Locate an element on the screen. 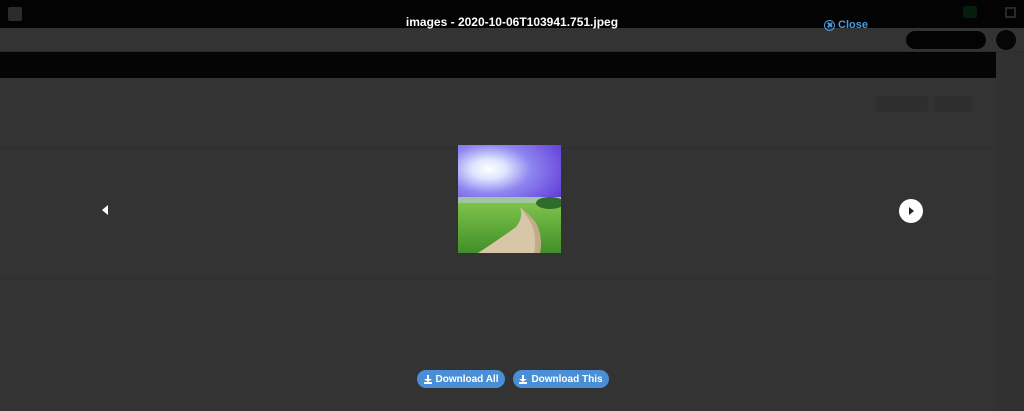  landscape-photo is located at coordinates (509, 199).